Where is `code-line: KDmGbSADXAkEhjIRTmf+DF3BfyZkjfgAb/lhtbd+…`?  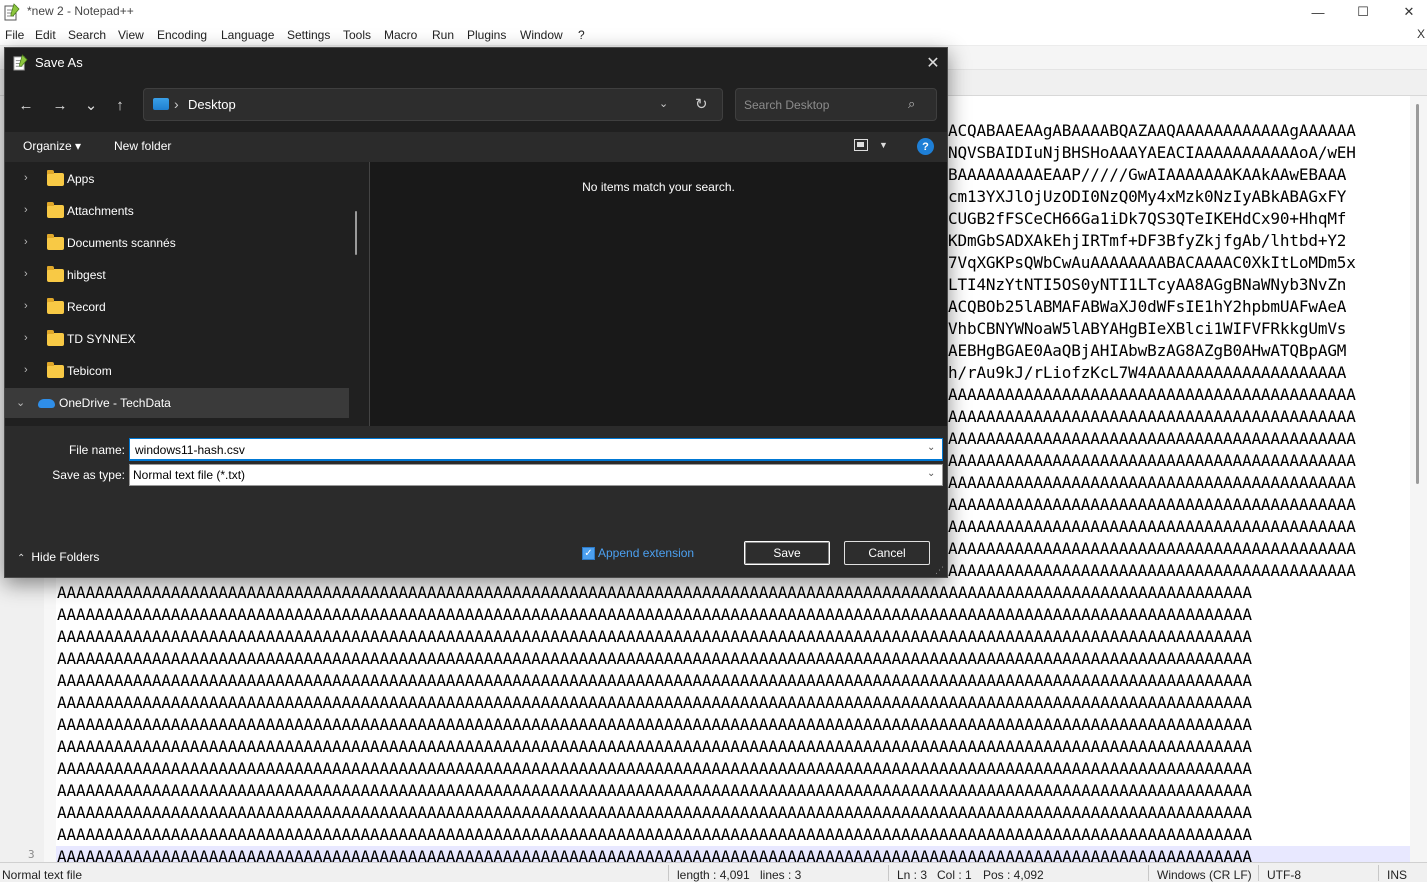
code-line: KDmGbSADXAkEhjIRTmf+DF3BfyZkjfgAb/lhtbd+… is located at coordinates (1147, 240).